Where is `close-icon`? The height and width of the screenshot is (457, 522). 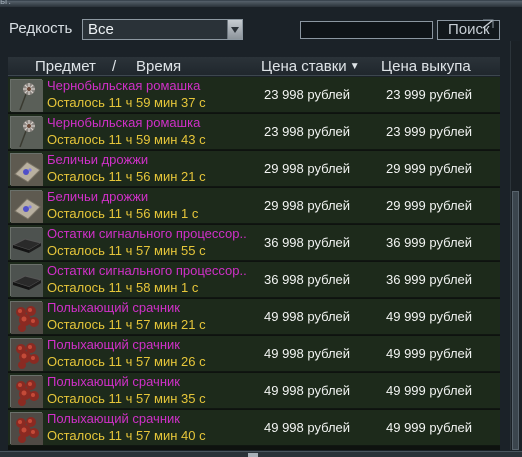
close-icon is located at coordinates (488, 24).